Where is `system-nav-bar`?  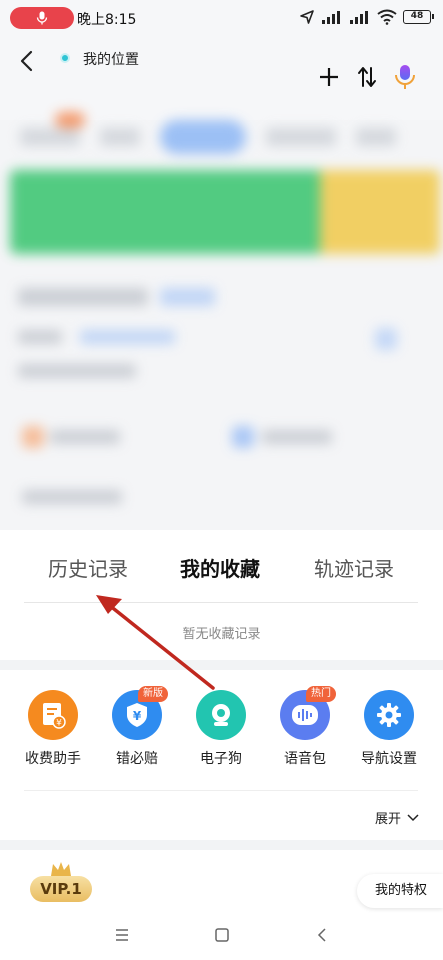 system-nav-bar is located at coordinates (221, 935).